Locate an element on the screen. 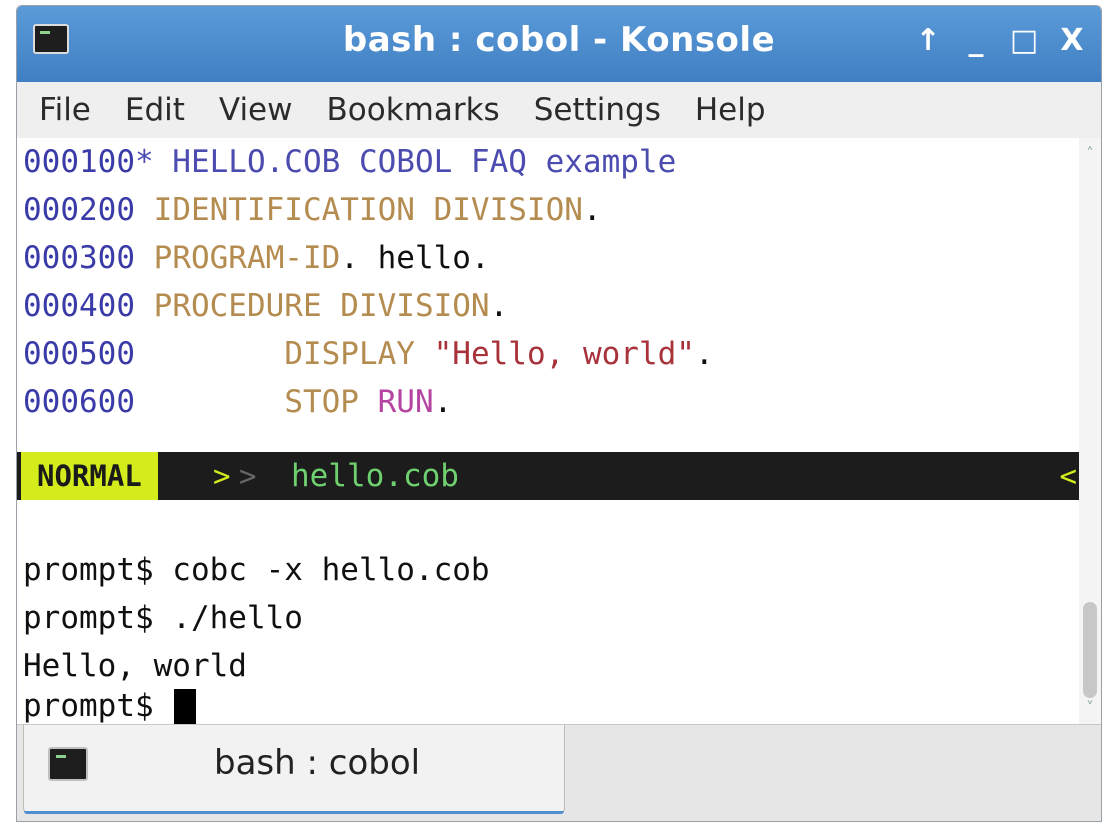 This screenshot has height=825, width=1118. mode-indicator: NORMAL is located at coordinates (89, 476).